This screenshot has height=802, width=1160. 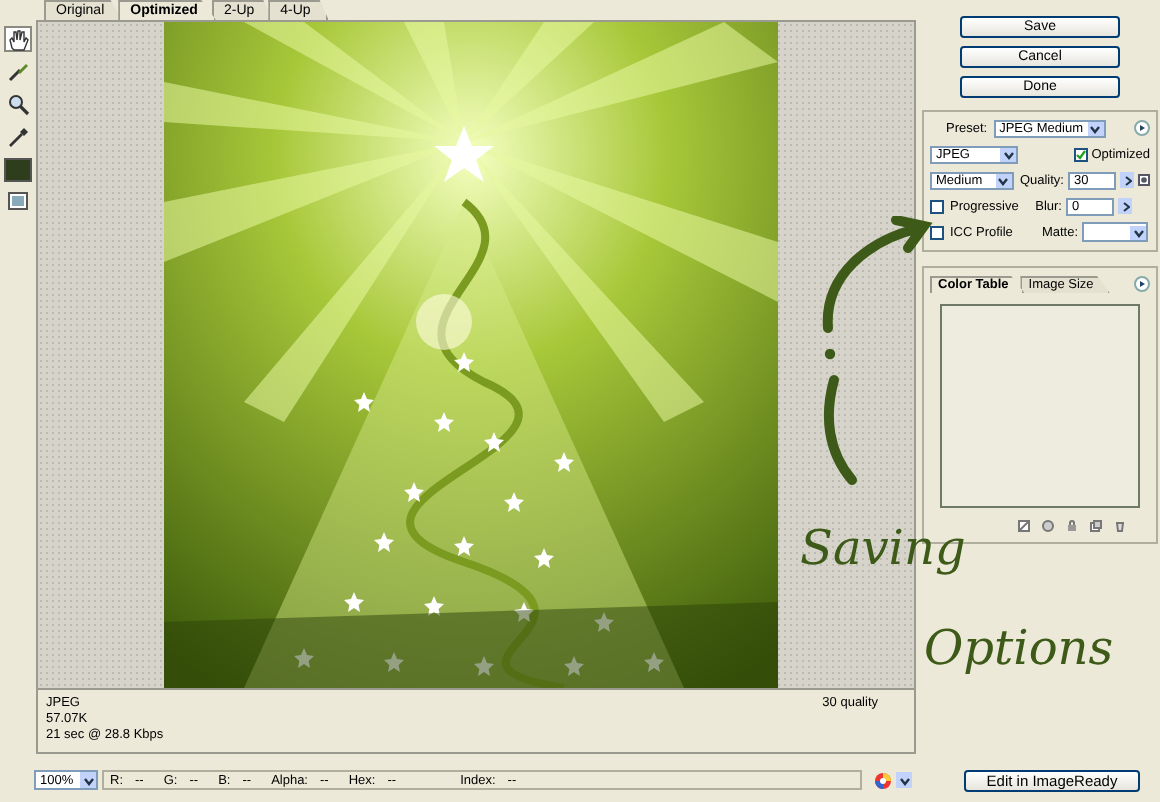 I want to click on slice-select-tool, so click(x=18, y=71).